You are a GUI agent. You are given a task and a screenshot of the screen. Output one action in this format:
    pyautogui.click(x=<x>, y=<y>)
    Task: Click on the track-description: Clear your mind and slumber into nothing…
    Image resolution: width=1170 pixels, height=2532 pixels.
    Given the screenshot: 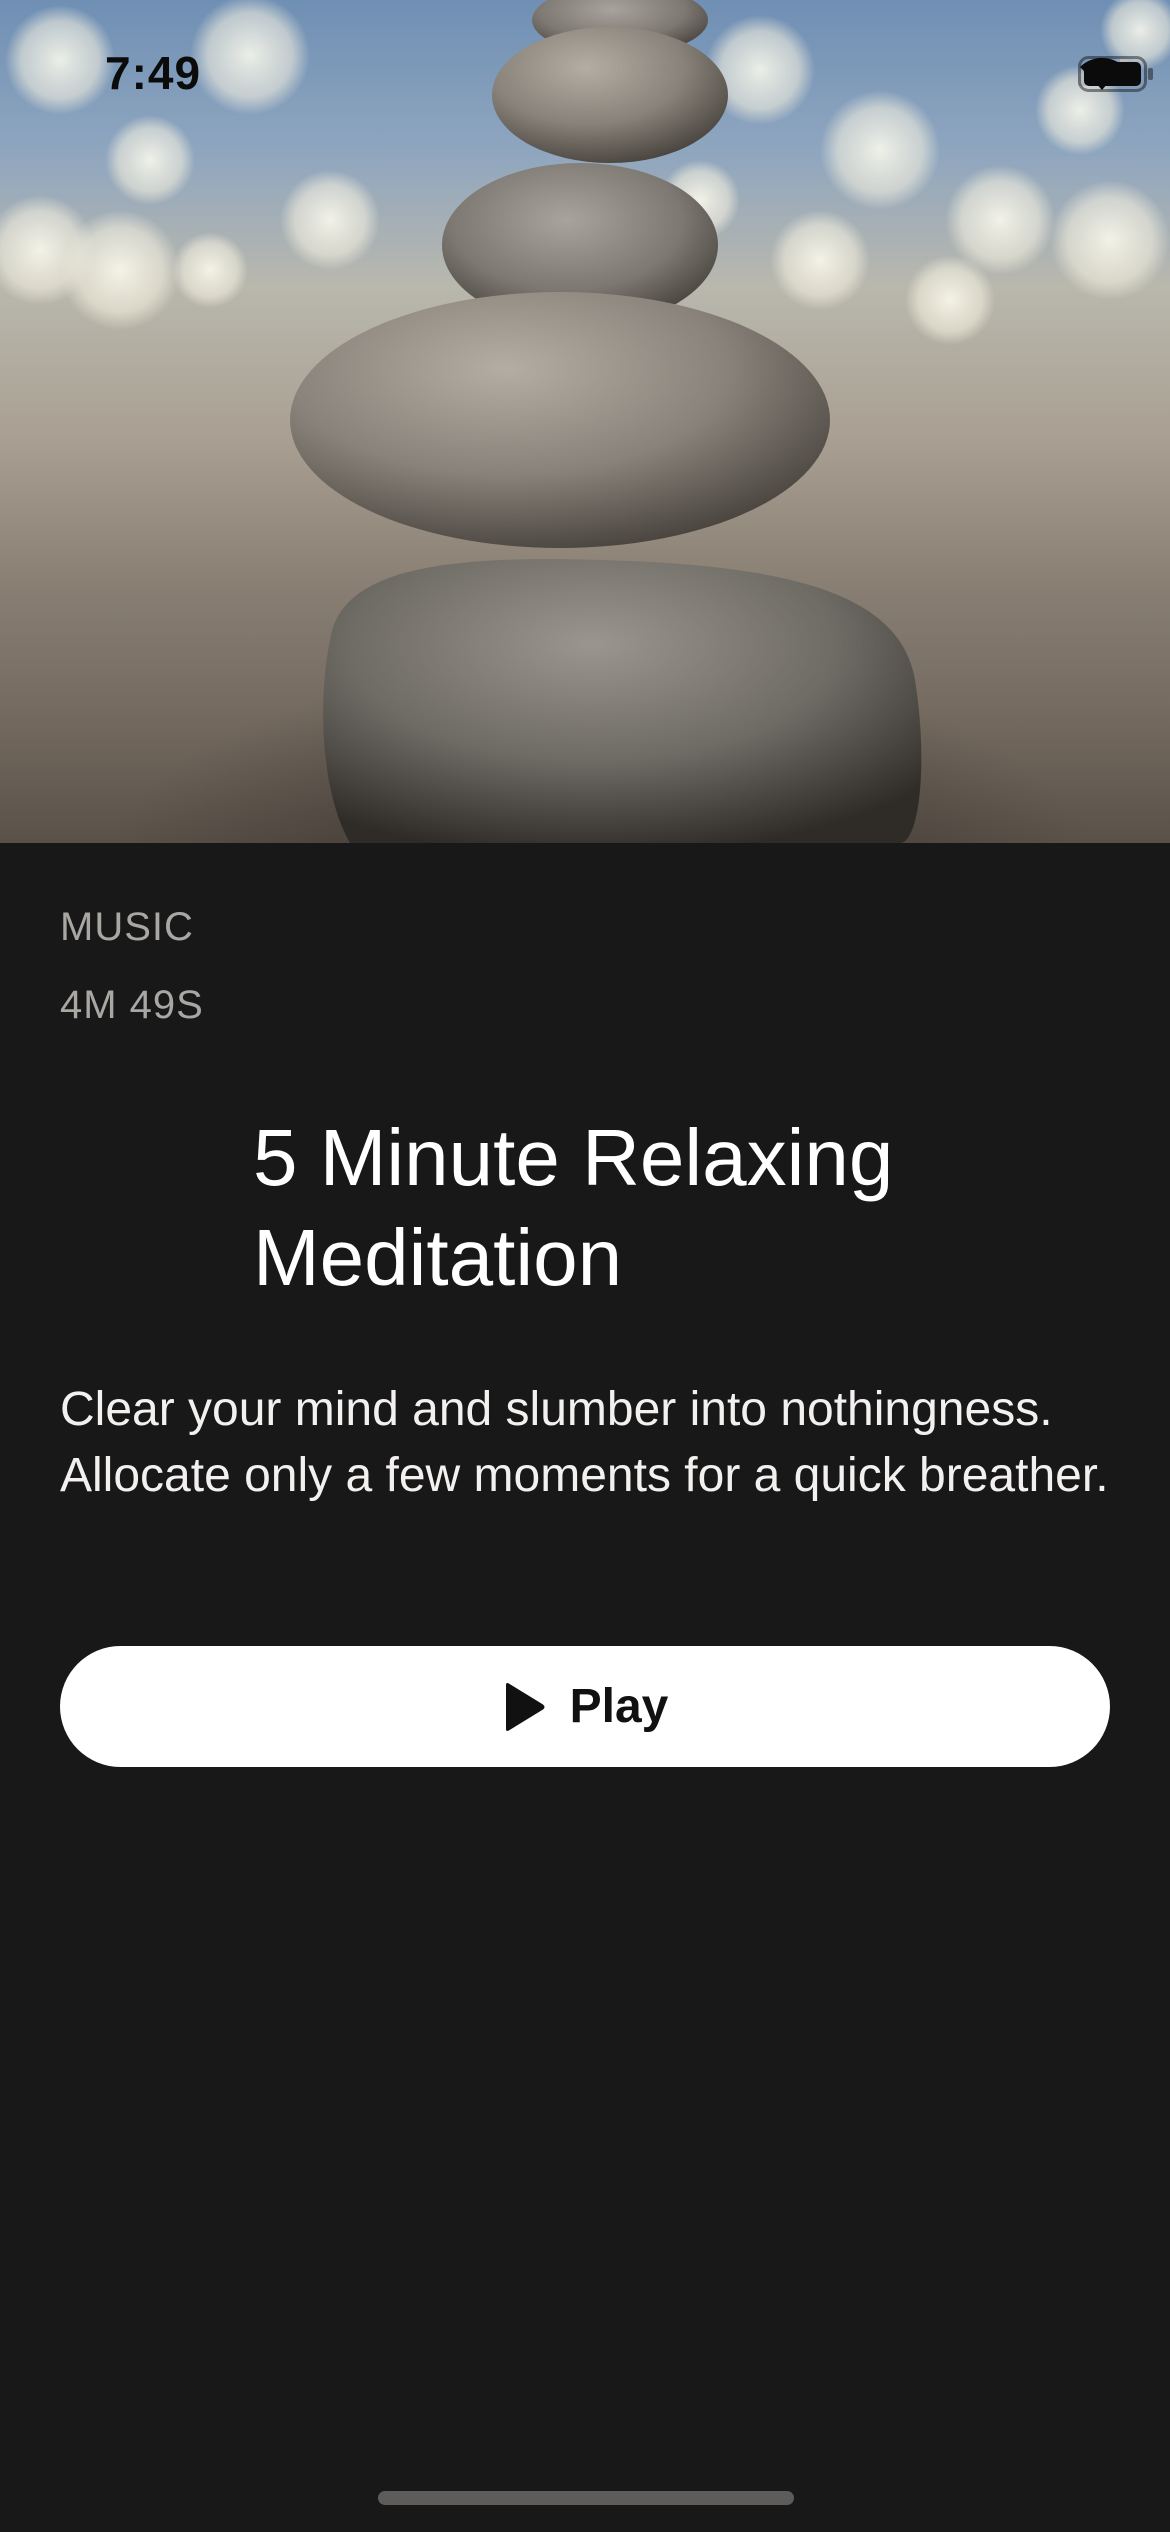 What is the action you would take?
    pyautogui.click(x=584, y=1442)
    